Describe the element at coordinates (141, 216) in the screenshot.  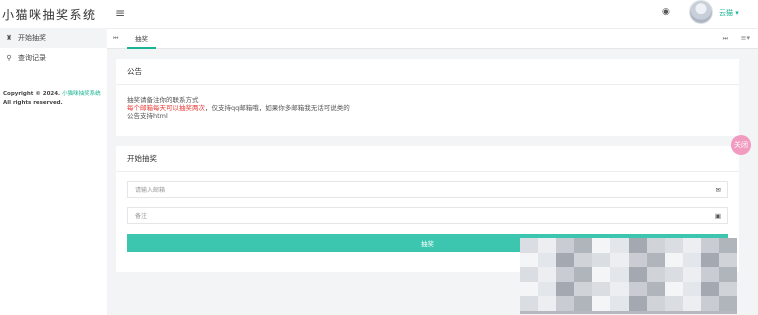
I see `remark-placeholder: 备注` at that location.